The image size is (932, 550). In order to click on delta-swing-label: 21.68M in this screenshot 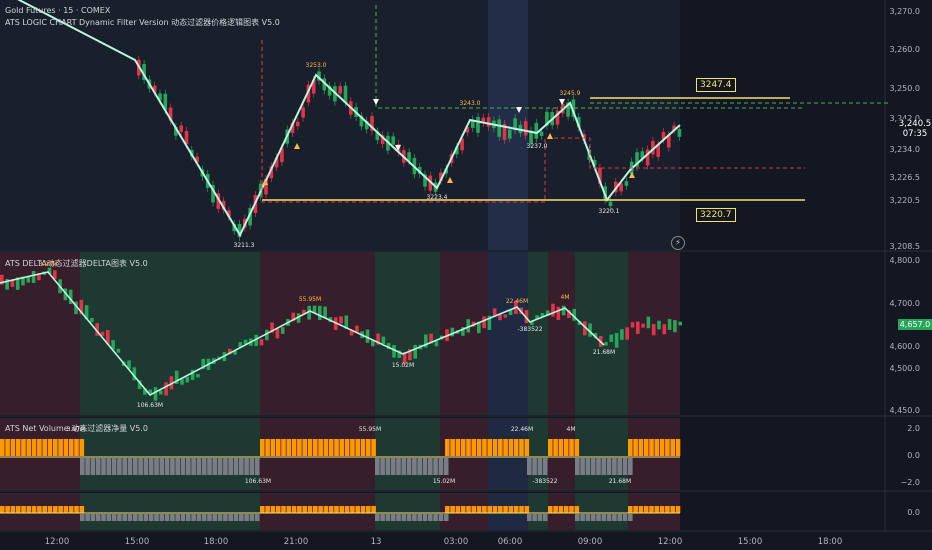, I will do `click(604, 352)`.